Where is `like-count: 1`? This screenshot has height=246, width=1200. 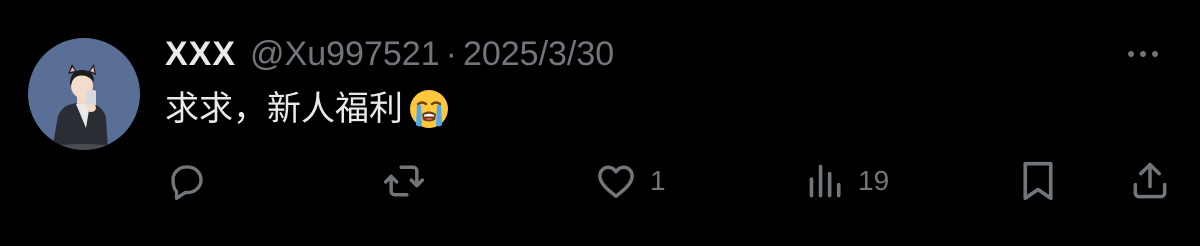
like-count: 1 is located at coordinates (658, 180).